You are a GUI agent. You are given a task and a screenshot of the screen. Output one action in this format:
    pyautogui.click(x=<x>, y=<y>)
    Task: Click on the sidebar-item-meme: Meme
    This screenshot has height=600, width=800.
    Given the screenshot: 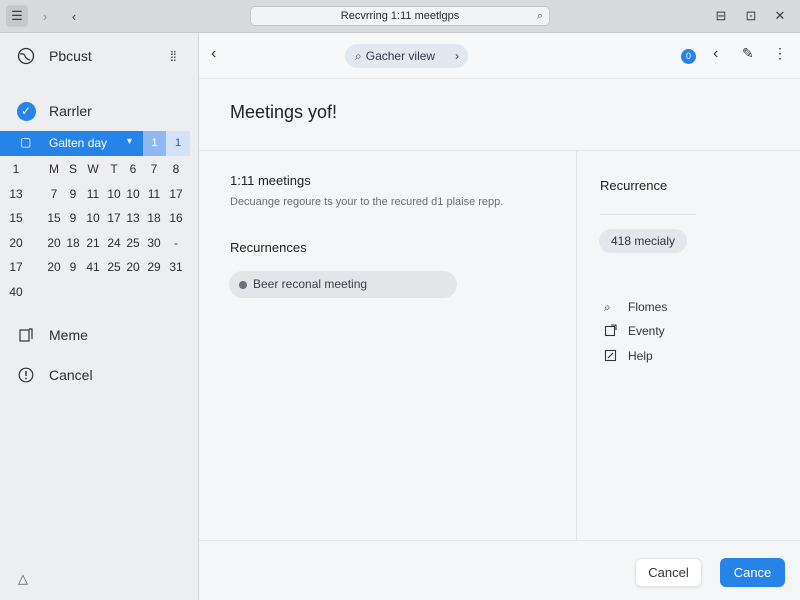 What is the action you would take?
    pyautogui.click(x=99, y=335)
    